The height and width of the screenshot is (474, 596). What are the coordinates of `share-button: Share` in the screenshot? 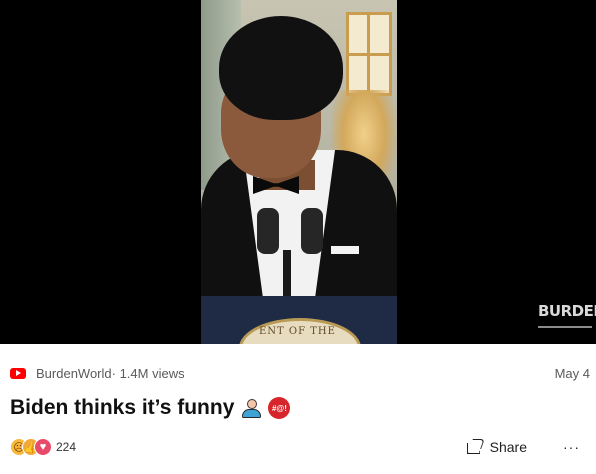 It's located at (496, 447).